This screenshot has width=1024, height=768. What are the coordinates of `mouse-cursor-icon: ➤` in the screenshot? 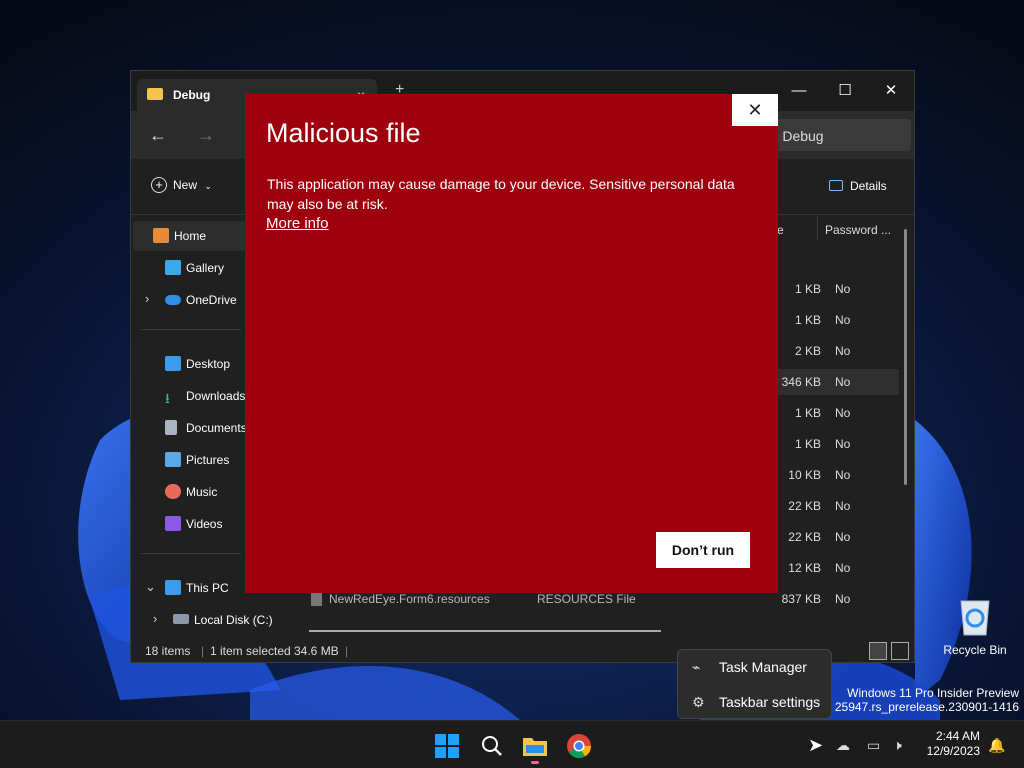 It's located at (816, 745).